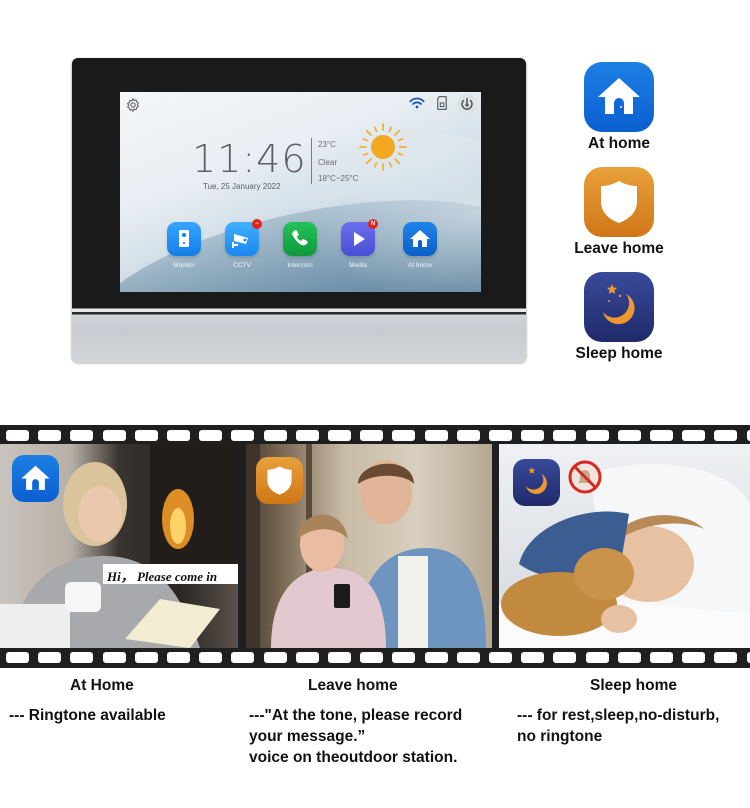 This screenshot has height=808, width=750. What do you see at coordinates (585, 477) in the screenshot?
I see `mute-bell-icon` at bounding box center [585, 477].